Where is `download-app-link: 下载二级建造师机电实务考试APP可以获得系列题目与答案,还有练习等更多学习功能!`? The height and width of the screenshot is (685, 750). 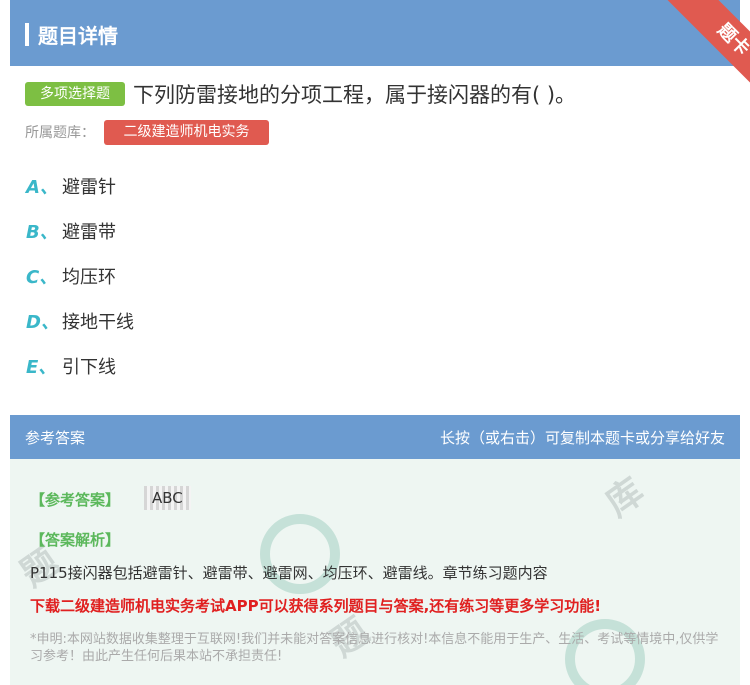 download-app-link: 下载二级建造师机电实务考试APP可以获得系列题目与答案,还有练习等更多学习功能! is located at coordinates (385, 605).